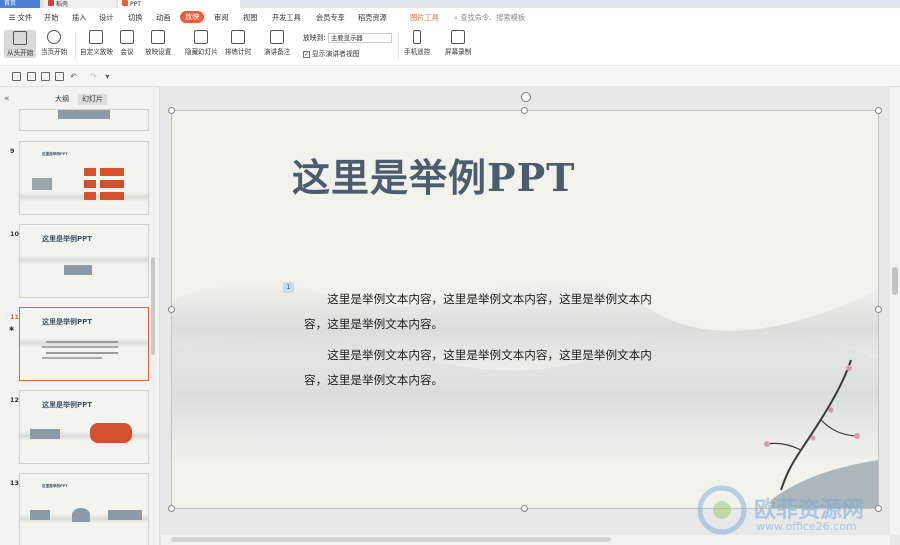 The height and width of the screenshot is (545, 900). Describe the element at coordinates (51, 3) in the screenshot. I see `docer-logo-icon` at that location.